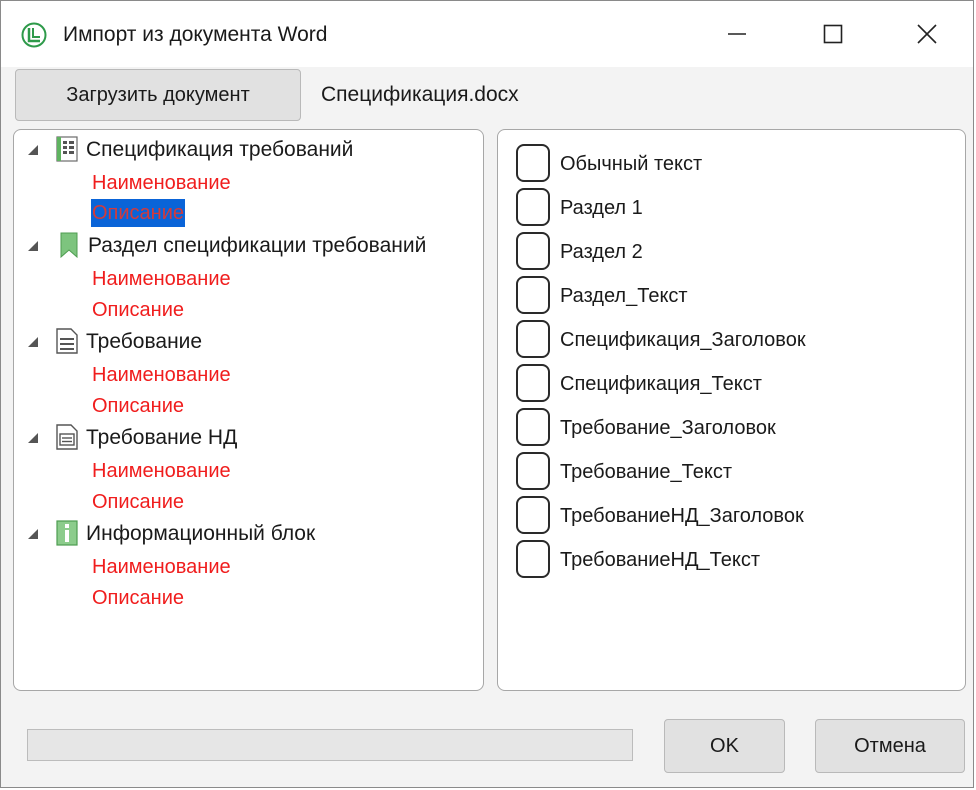 The image size is (976, 790). I want to click on style-label: Требование_Текст, so click(646, 472).